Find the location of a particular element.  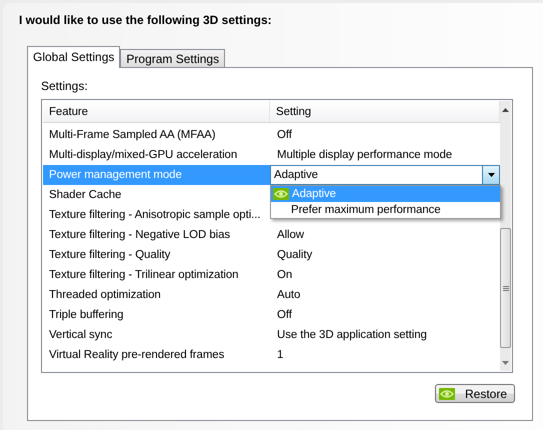

tab: Global Settings is located at coordinates (73, 57).